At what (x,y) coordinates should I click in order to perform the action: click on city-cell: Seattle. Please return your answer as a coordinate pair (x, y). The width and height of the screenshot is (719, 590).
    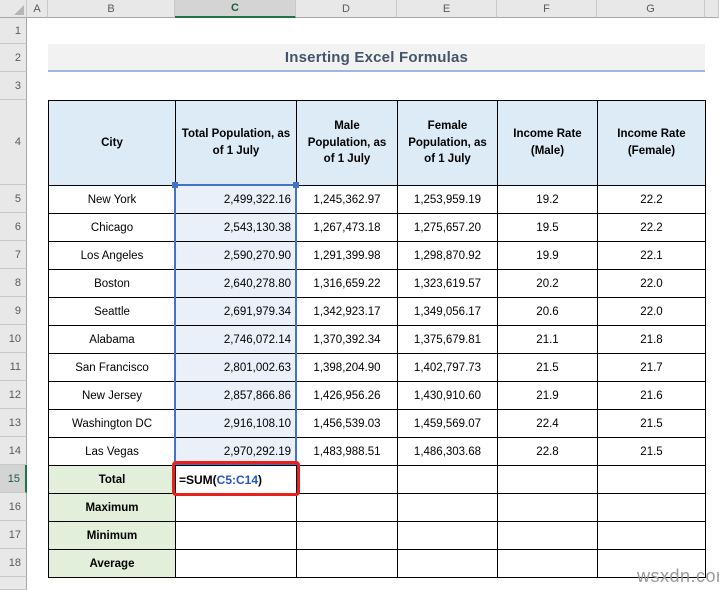
    Looking at the image, I should click on (112, 312).